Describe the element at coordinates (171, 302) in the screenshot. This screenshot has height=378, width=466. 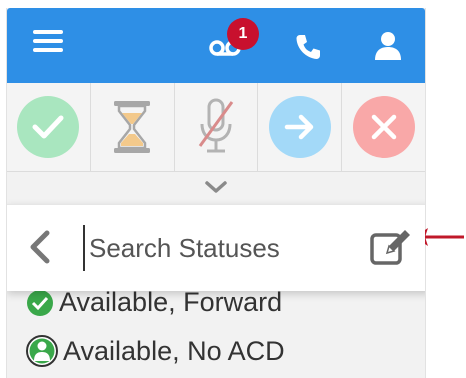
I see `status-label: Available, Forward` at that location.